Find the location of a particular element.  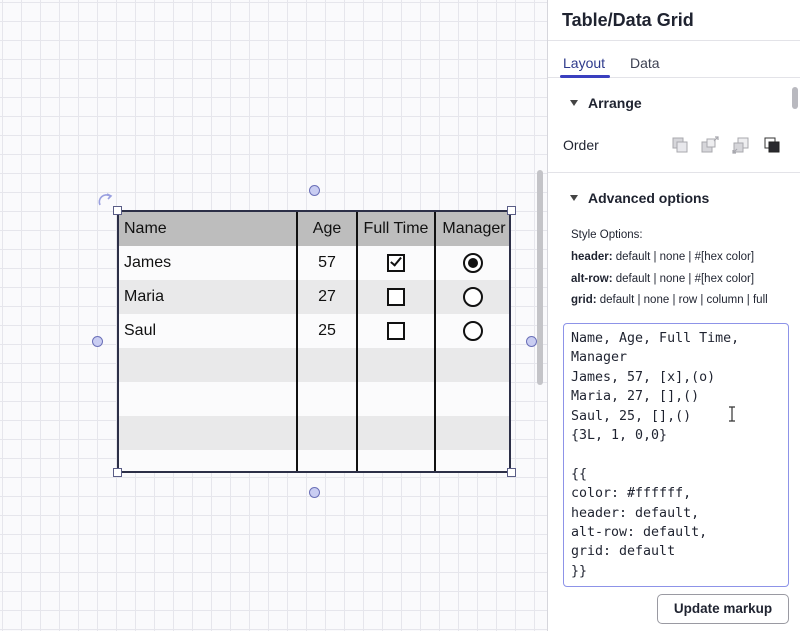

table-header-row: Name Age Full Time Manager is located at coordinates (314, 229).